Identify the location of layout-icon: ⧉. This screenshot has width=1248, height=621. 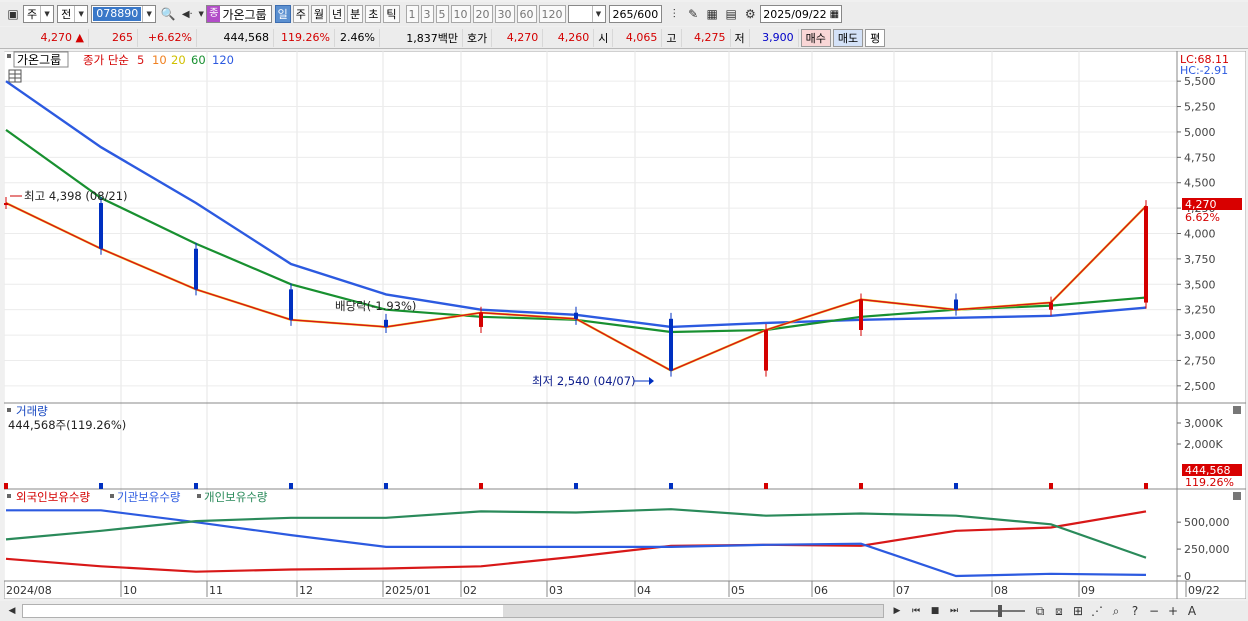
(1040, 611).